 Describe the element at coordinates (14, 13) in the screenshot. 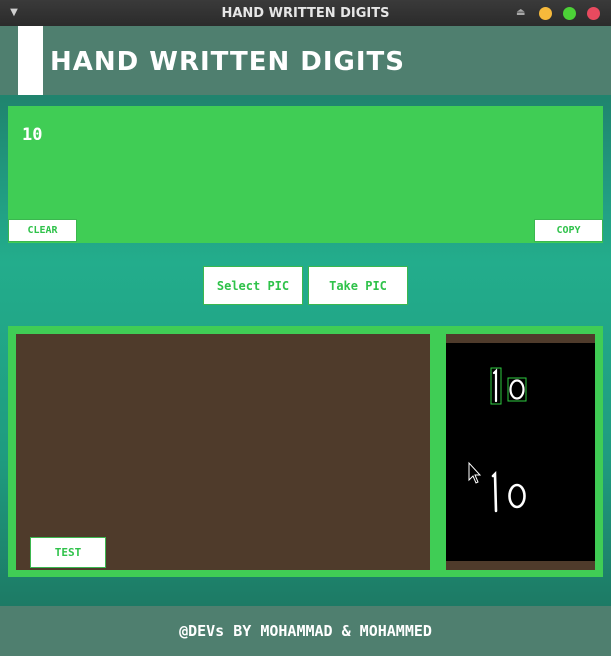

I see `chevron-down-icon: ▼` at that location.